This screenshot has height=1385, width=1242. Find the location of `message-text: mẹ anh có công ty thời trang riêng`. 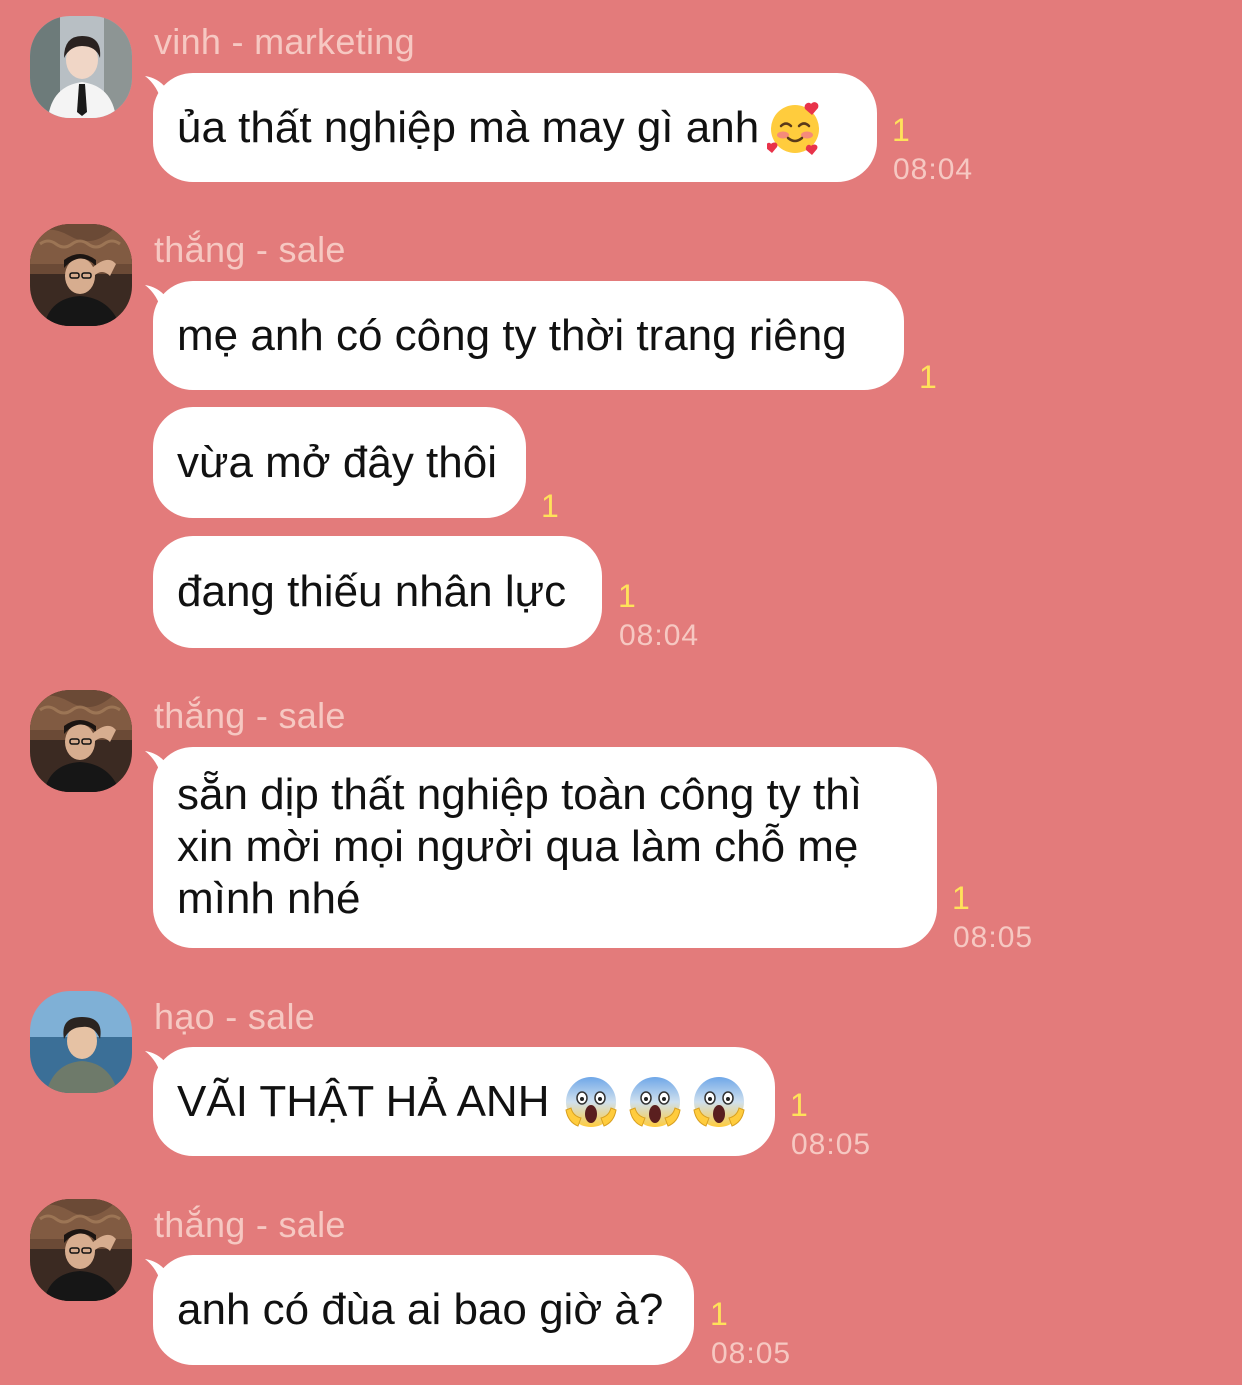

message-text: mẹ anh có công ty thời trang riêng is located at coordinates (512, 335).